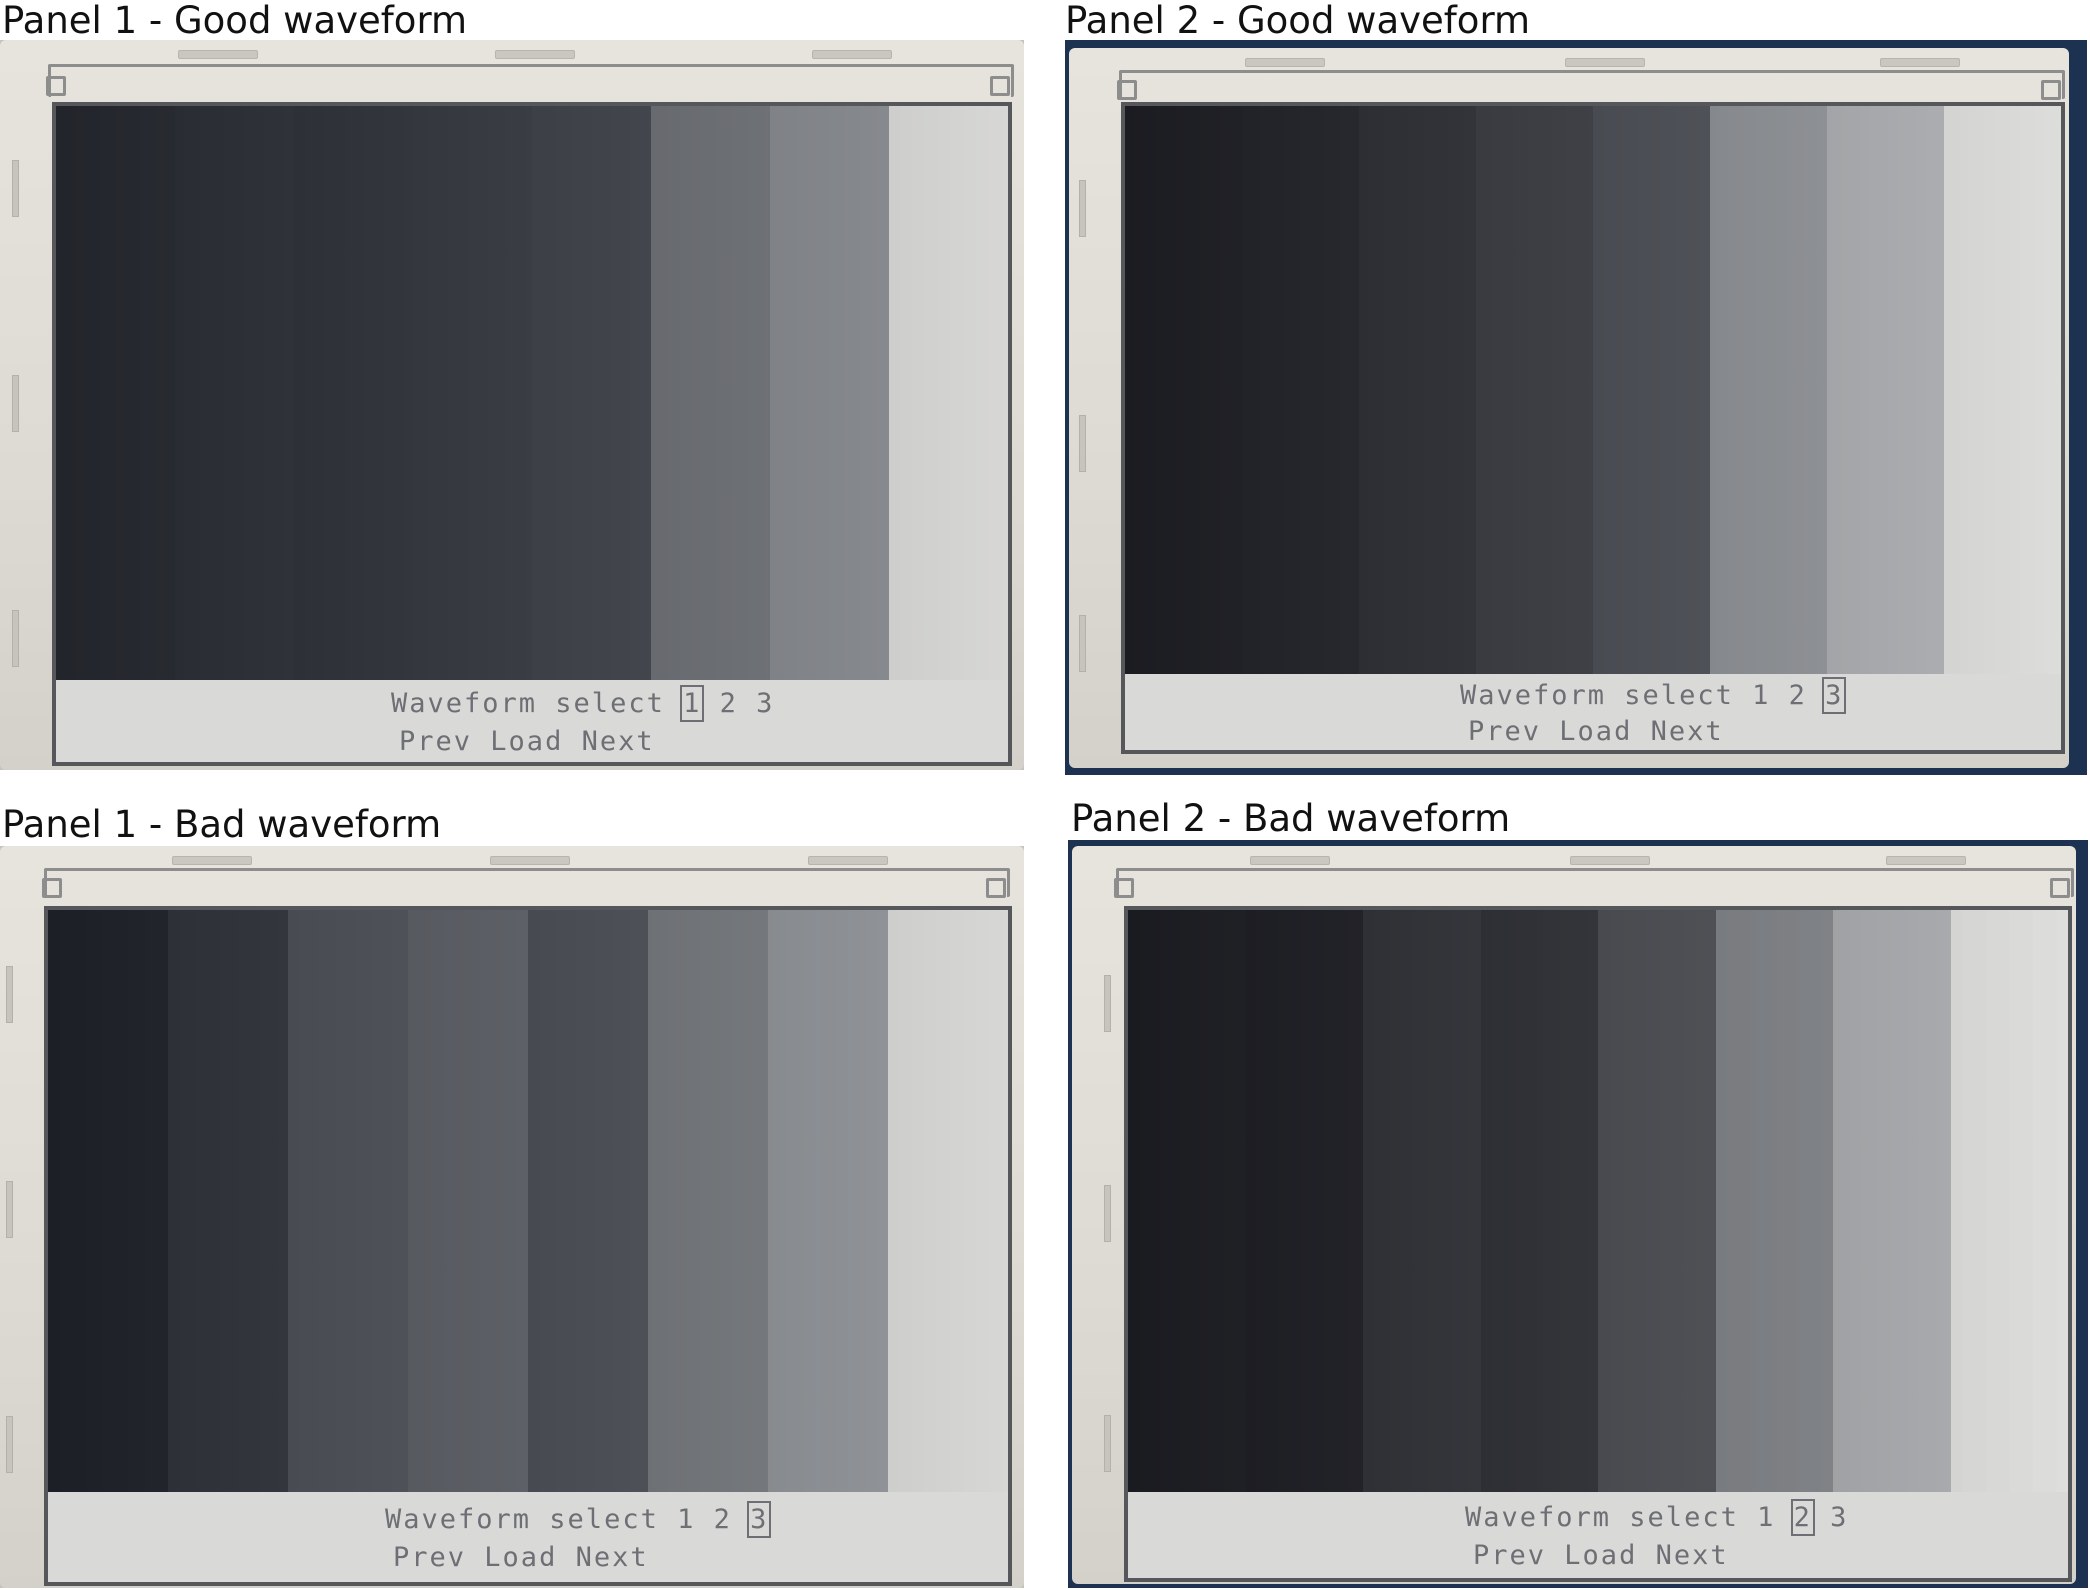  Describe the element at coordinates (692, 703) in the screenshot. I see `waveform-option-selected: 1` at that location.